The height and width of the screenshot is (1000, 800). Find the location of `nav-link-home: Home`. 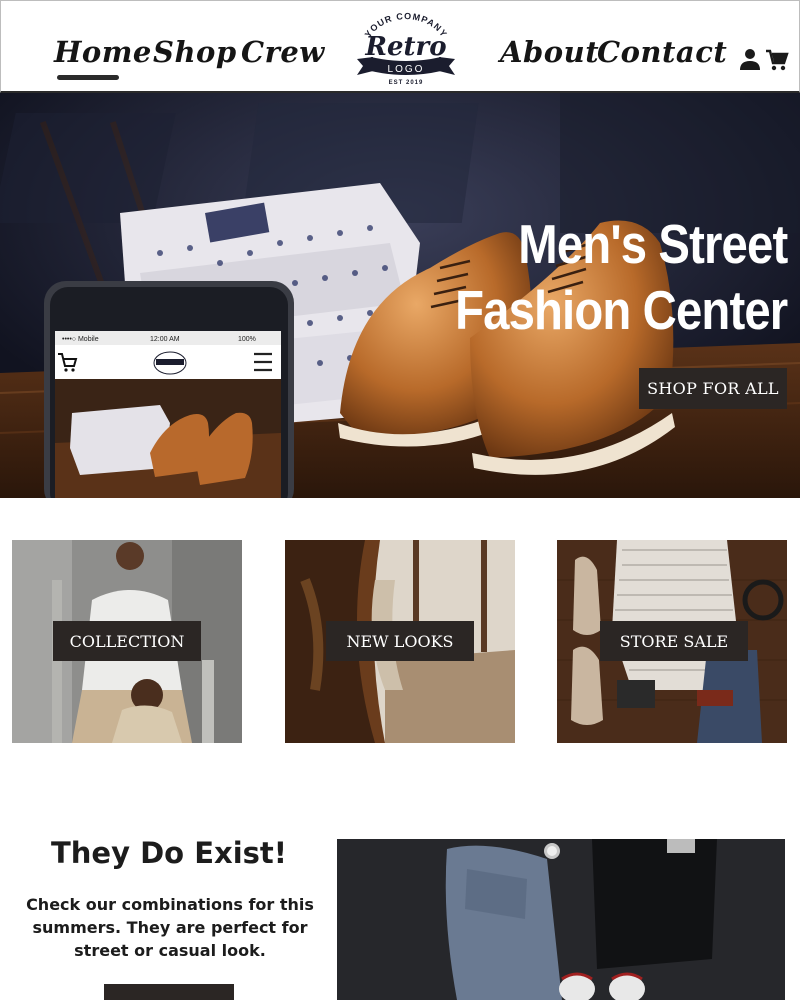

nav-link-home: Home is located at coordinates (103, 52).